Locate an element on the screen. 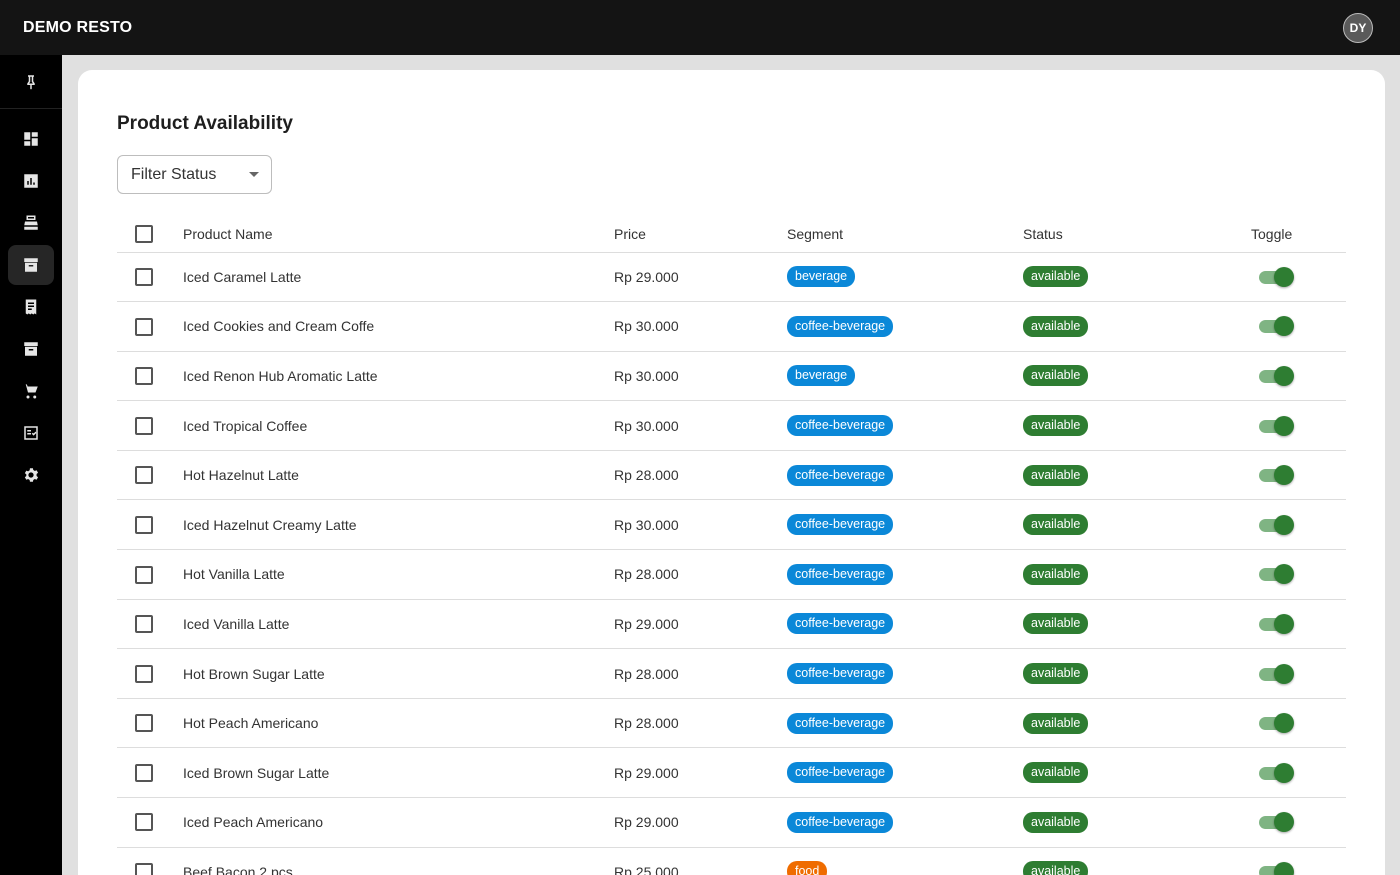  sidebar-item-settings is located at coordinates (31, 475).